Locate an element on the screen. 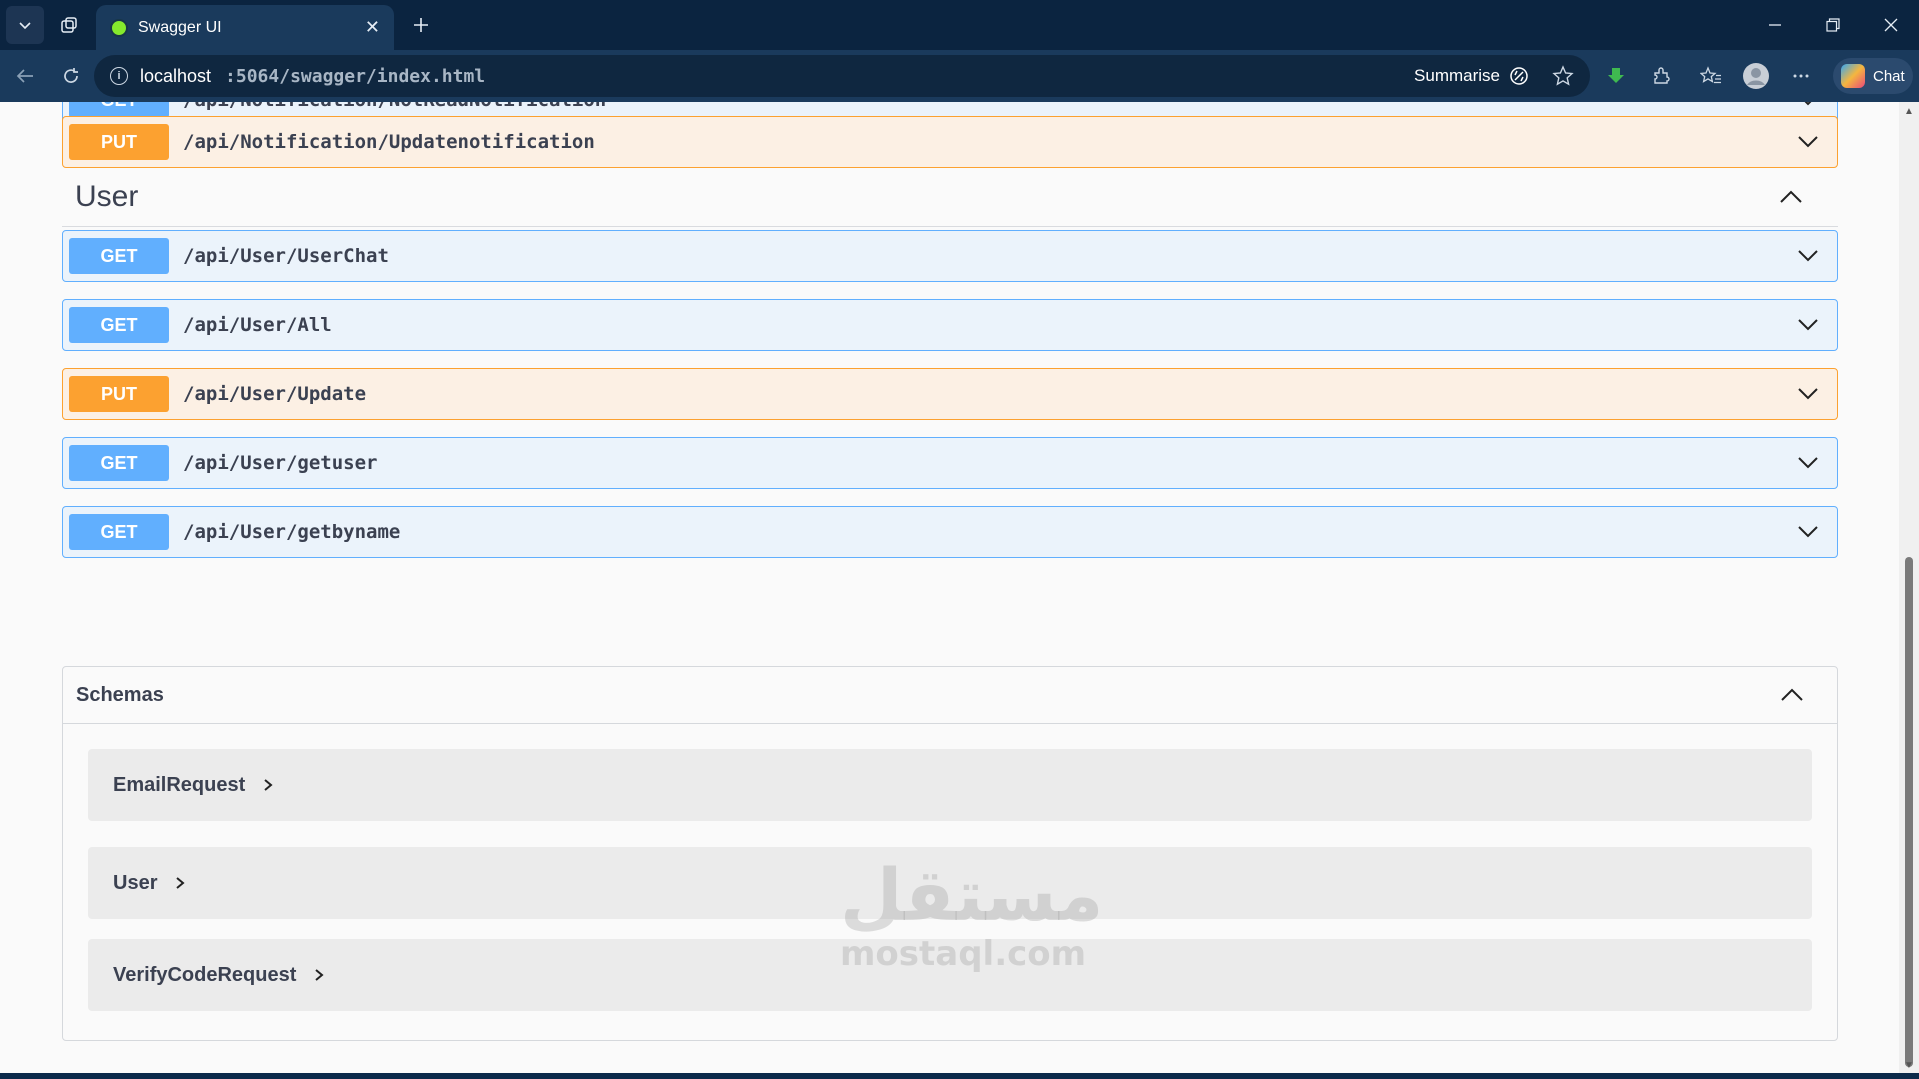  minimize-icon is located at coordinates (1775, 25).